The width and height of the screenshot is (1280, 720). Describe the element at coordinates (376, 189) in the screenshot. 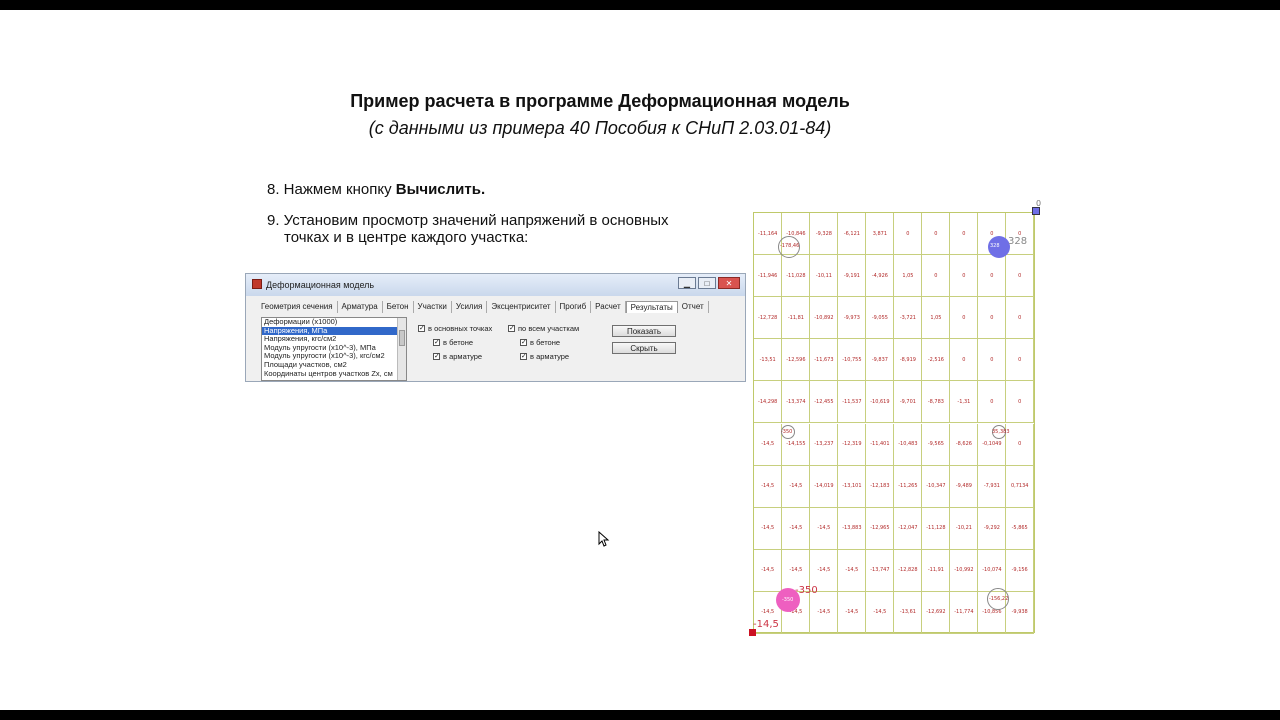

I see `step-8: 8. Нажмем кнопку Вычислить.` at that location.